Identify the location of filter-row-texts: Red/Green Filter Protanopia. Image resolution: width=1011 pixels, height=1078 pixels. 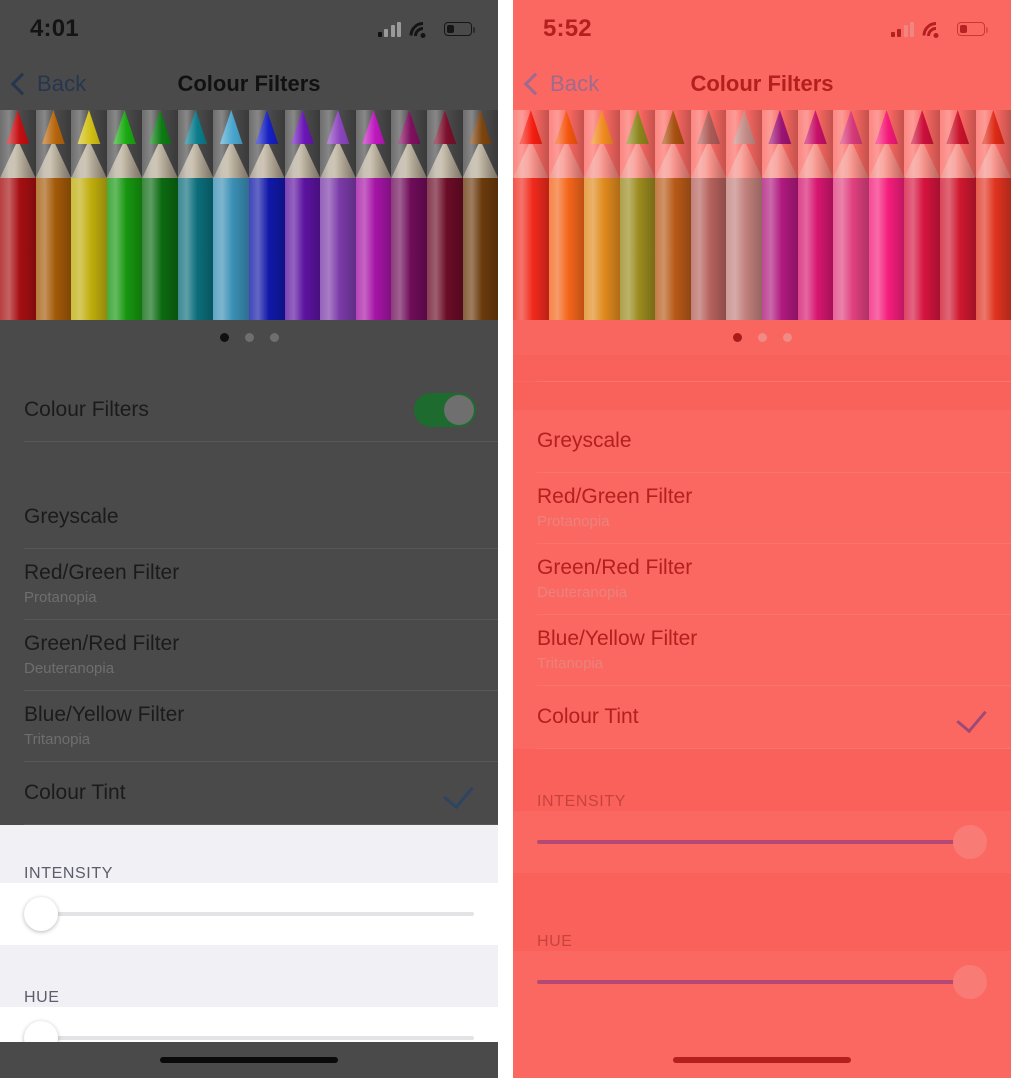
(101, 584).